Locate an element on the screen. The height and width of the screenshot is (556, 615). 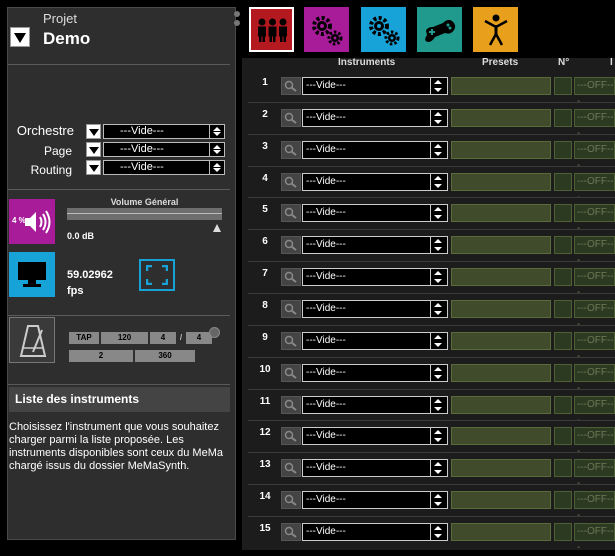
tab-settings-blue is located at coordinates (383, 29).